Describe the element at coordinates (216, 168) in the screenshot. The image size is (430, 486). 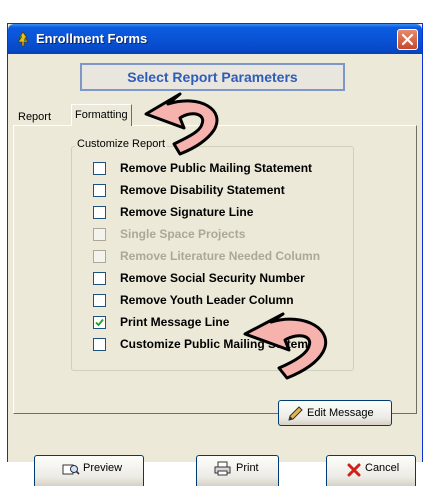
I see `option-label: Remove Public Mailing Statement` at that location.